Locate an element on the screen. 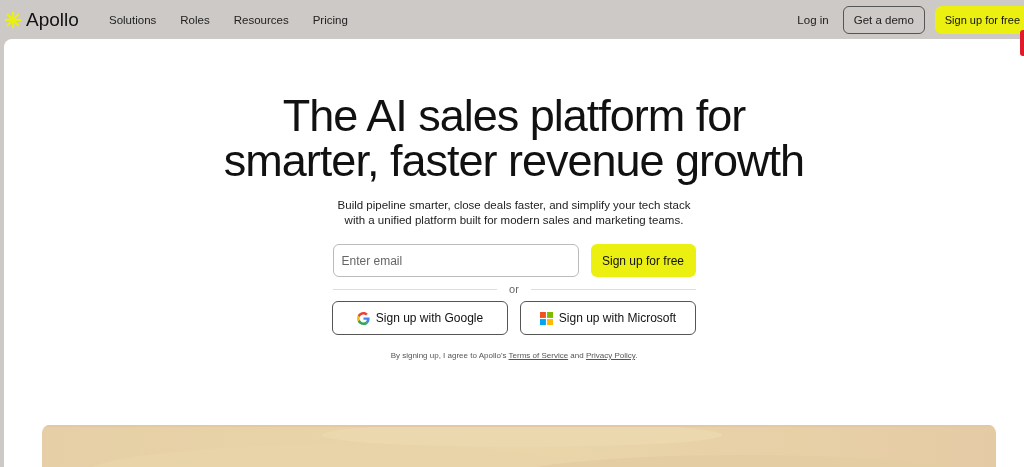  logo-icon is located at coordinates (13, 19).